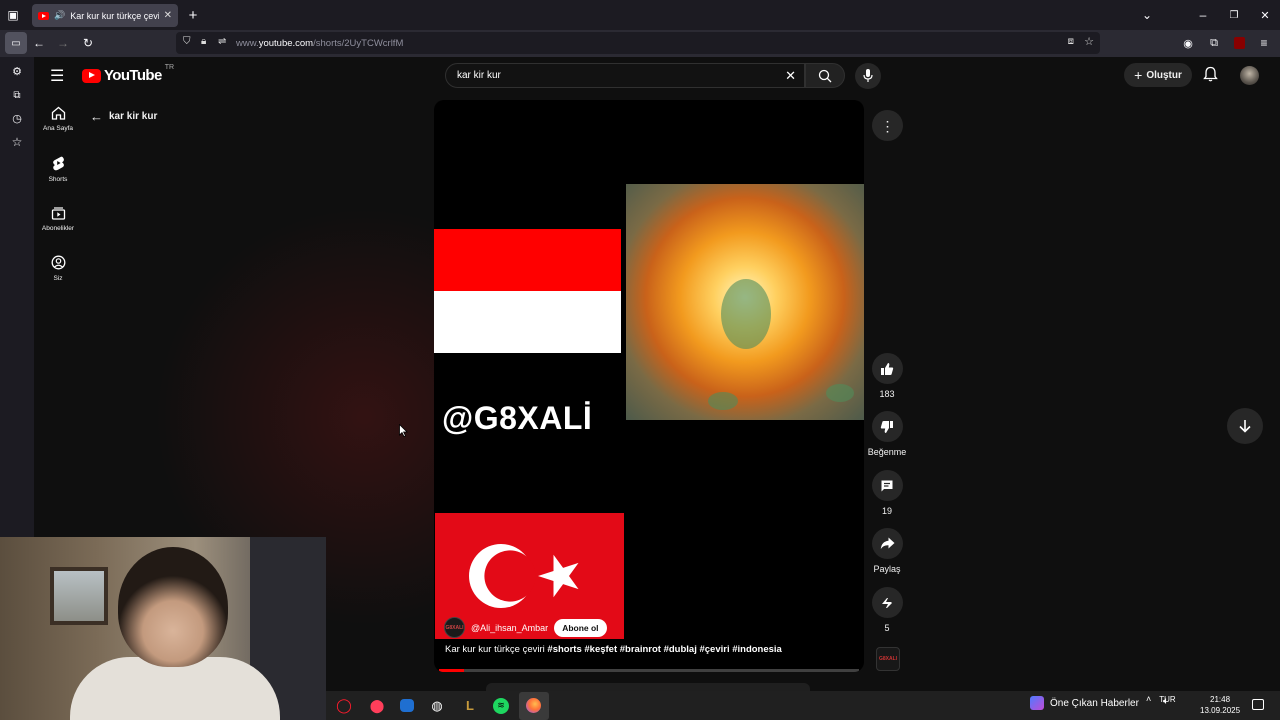 This screenshot has width=1280, height=720. What do you see at coordinates (58, 163) in the screenshot?
I see `shorts-icon` at bounding box center [58, 163].